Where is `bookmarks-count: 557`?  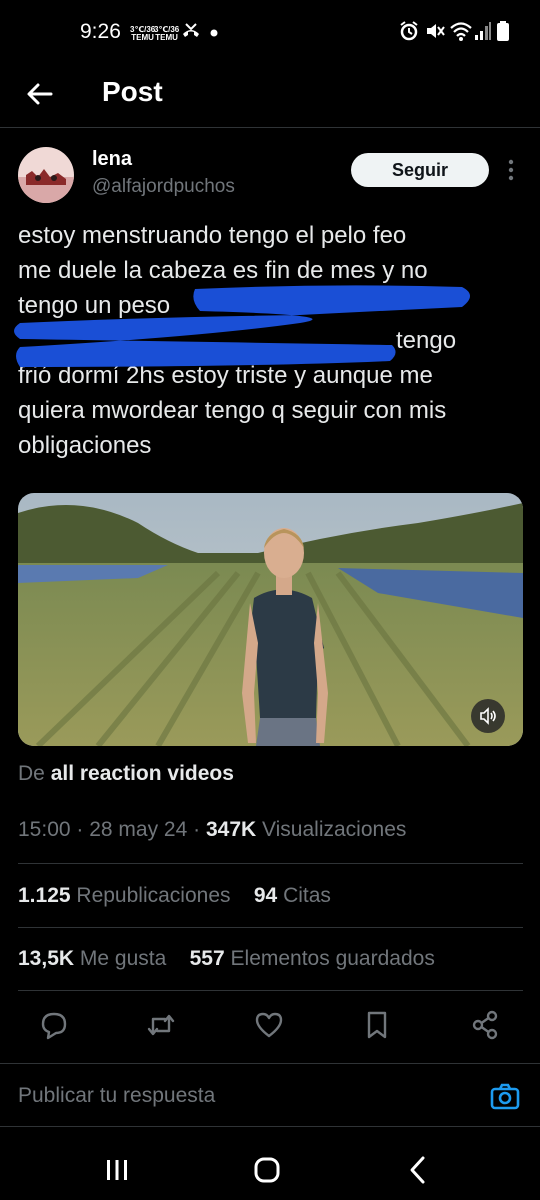
bookmarks-count: 557 is located at coordinates (207, 958).